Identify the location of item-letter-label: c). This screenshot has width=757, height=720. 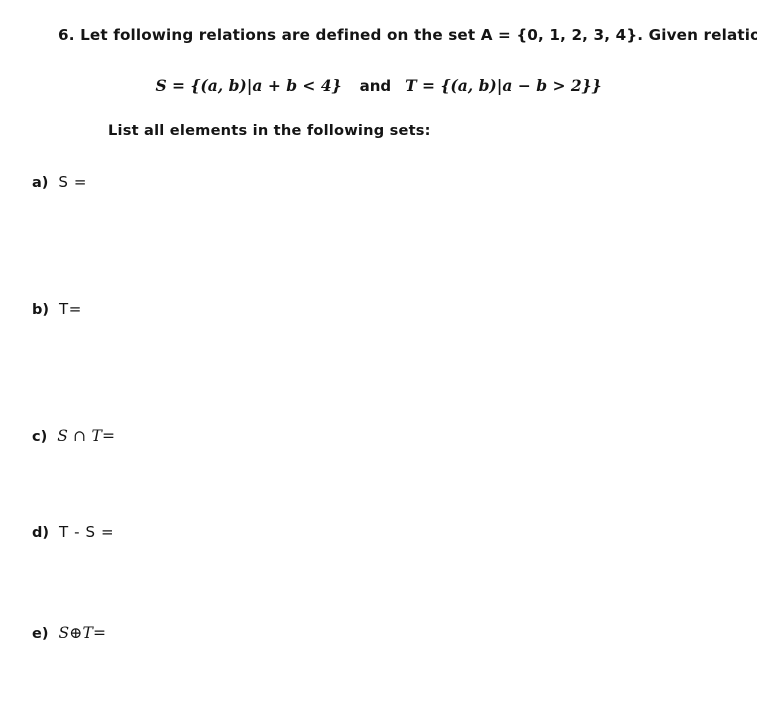
(40, 437).